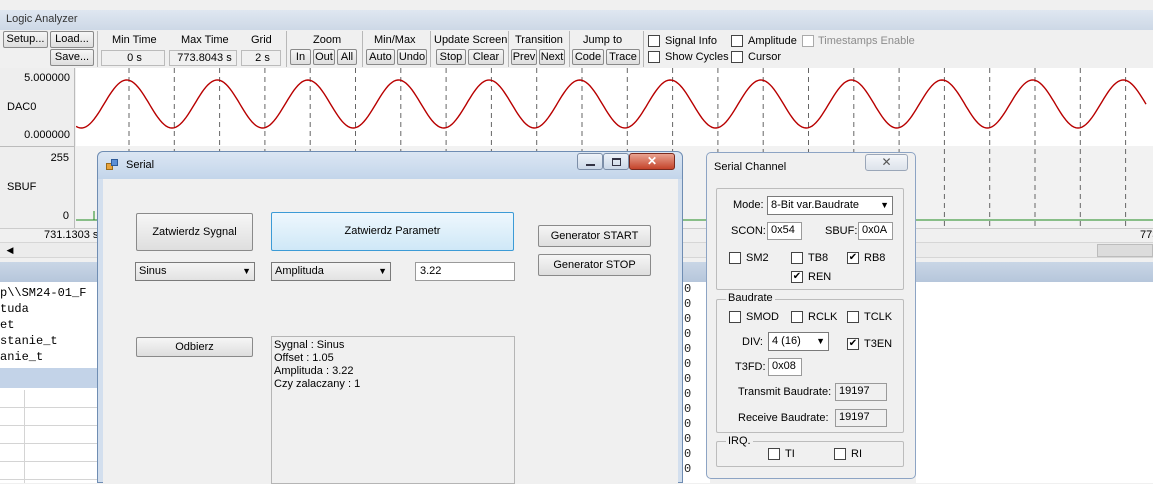  Describe the element at coordinates (762, 317) in the screenshot. I see `smod-label: SMOD` at that location.